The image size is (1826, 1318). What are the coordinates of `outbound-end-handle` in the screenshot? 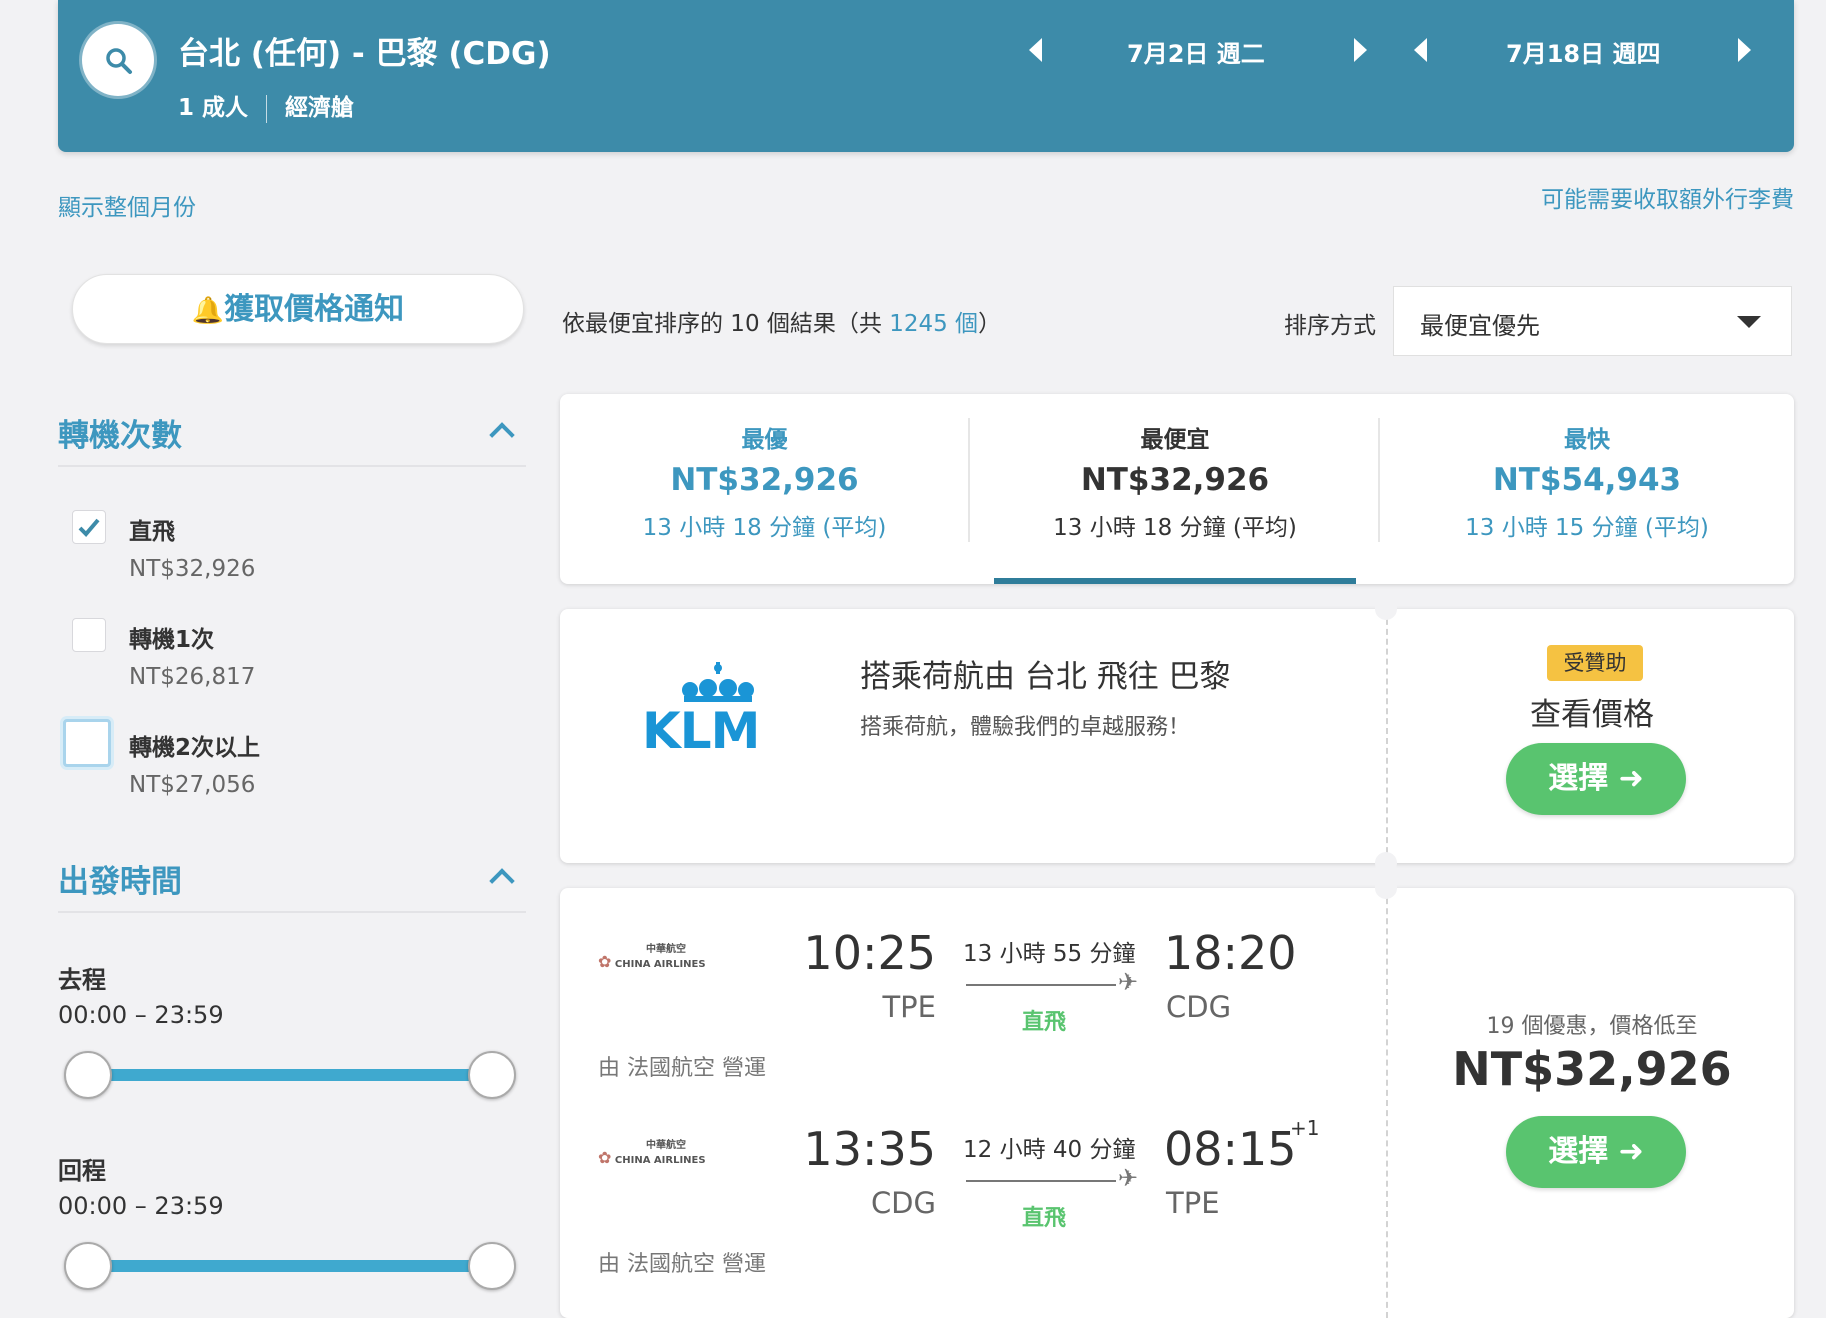 It's located at (492, 1075).